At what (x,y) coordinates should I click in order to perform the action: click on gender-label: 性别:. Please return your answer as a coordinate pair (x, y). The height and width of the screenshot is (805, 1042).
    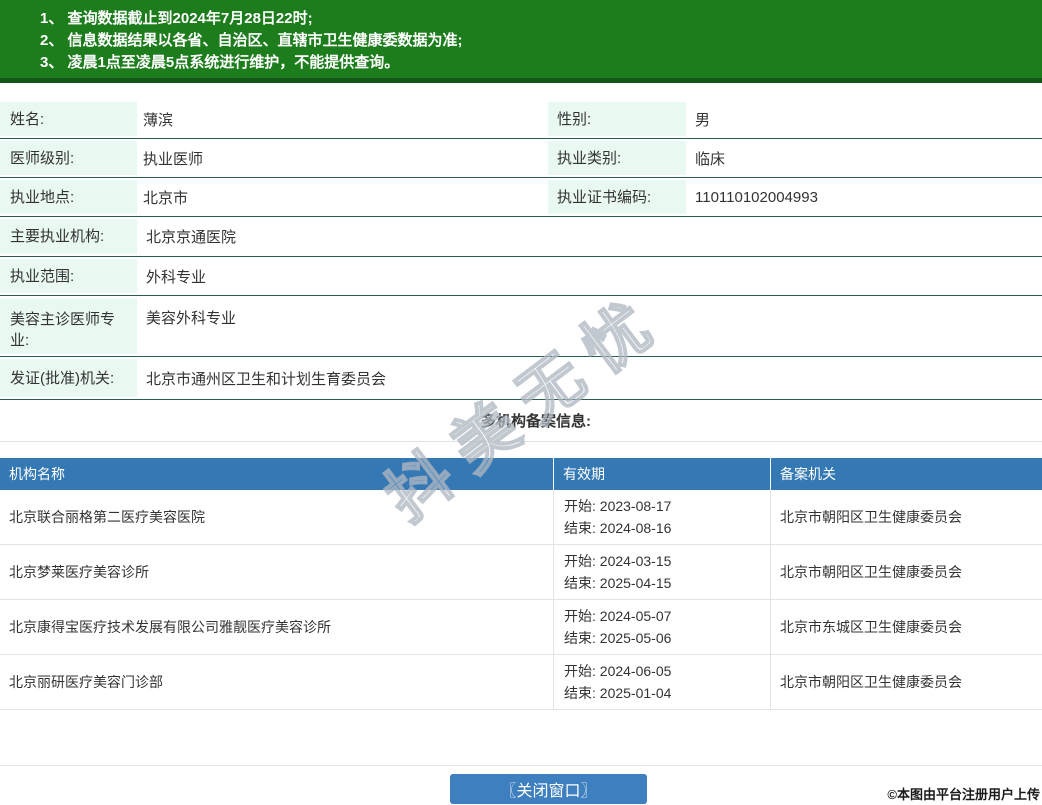
    Looking at the image, I should click on (617, 119).